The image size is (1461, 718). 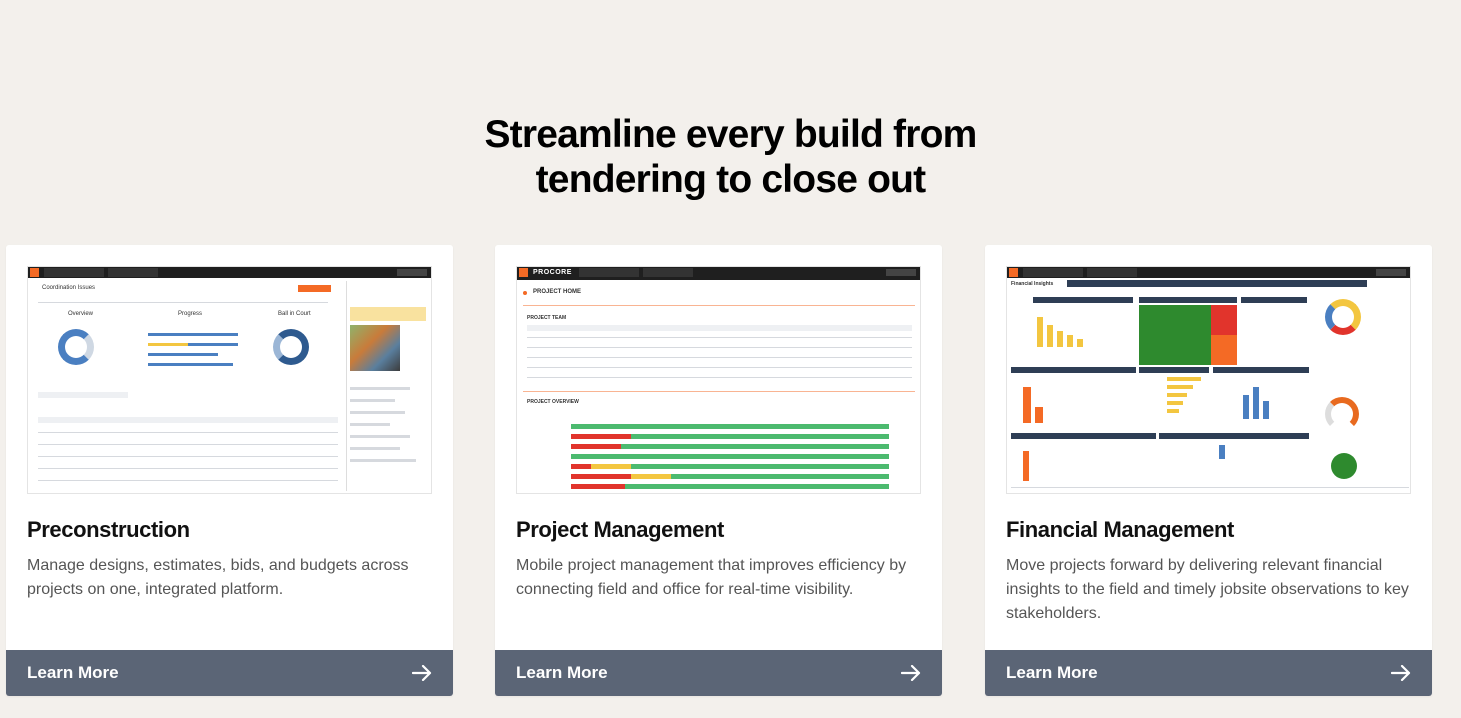 What do you see at coordinates (1175, 335) in the screenshot?
I see `treemap-block` at bounding box center [1175, 335].